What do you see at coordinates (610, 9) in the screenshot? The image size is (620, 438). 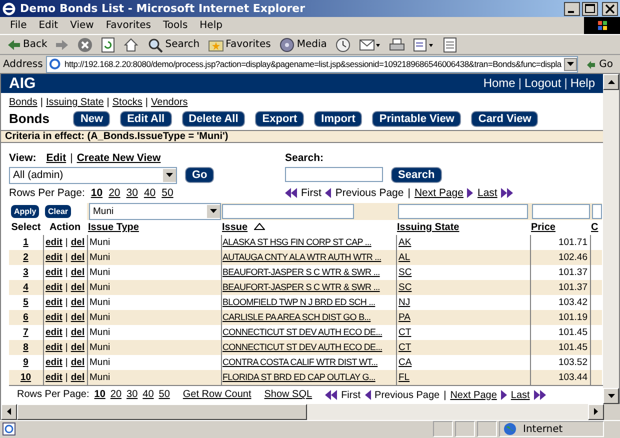 I see `close-icon` at bounding box center [610, 9].